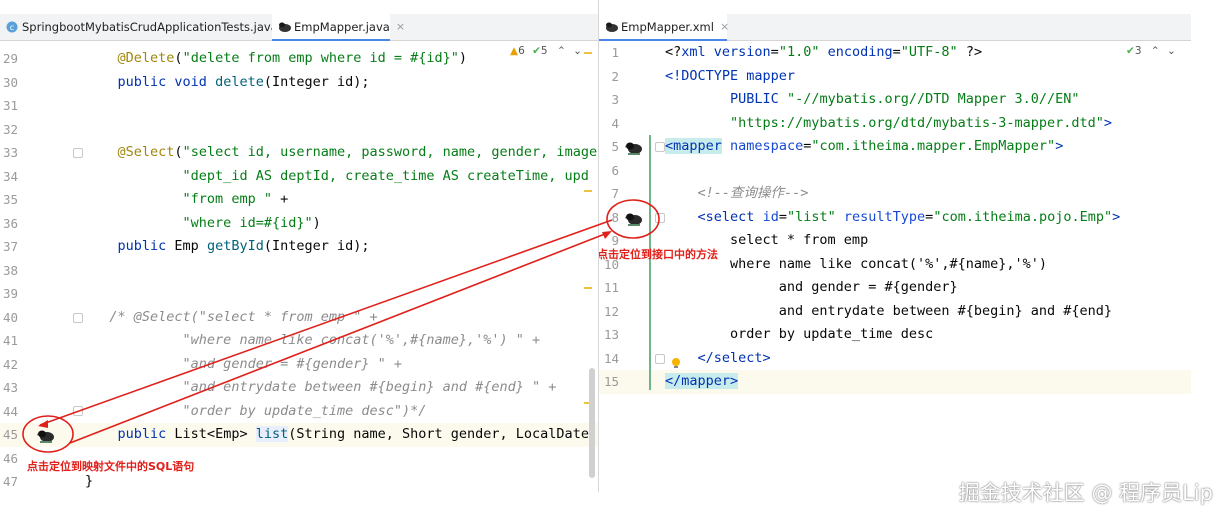  What do you see at coordinates (10, 199) in the screenshot?
I see `line-number: 35` at bounding box center [10, 199].